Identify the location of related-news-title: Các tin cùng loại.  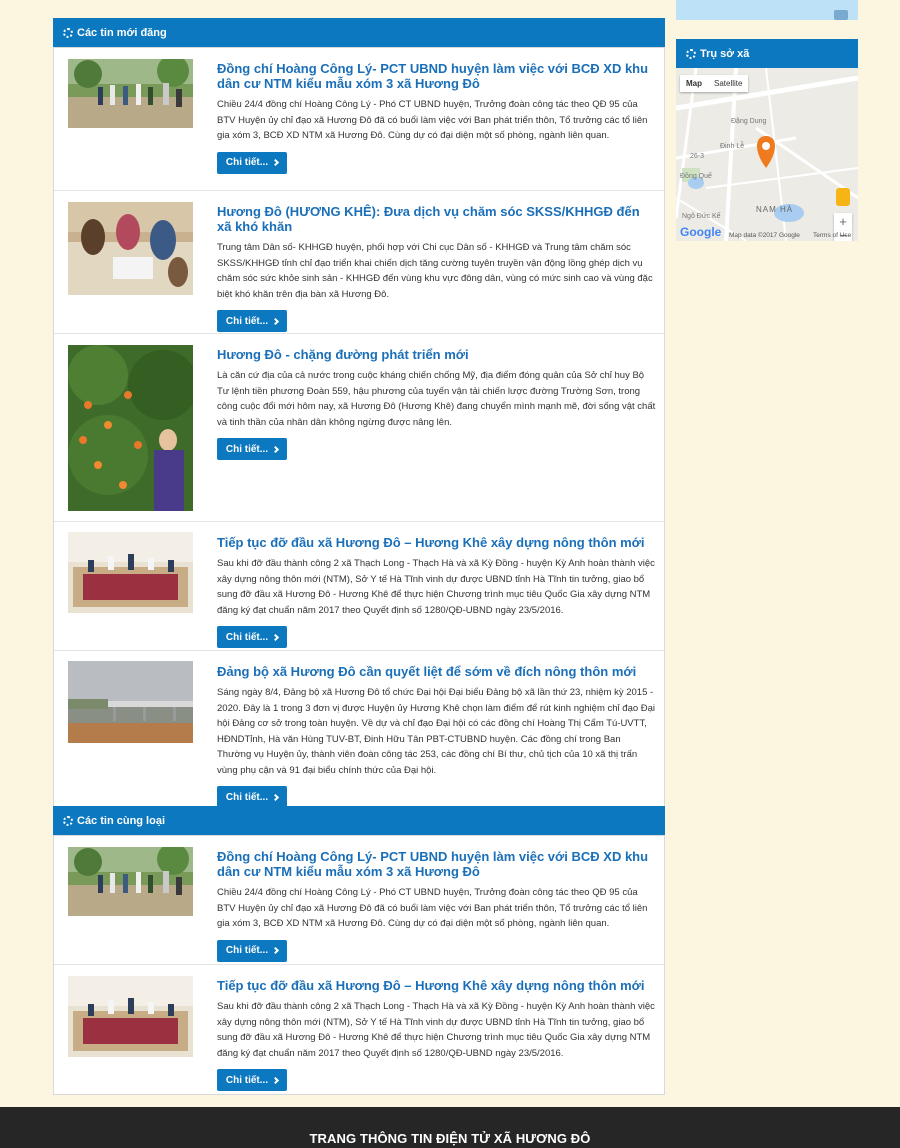
(121, 820).